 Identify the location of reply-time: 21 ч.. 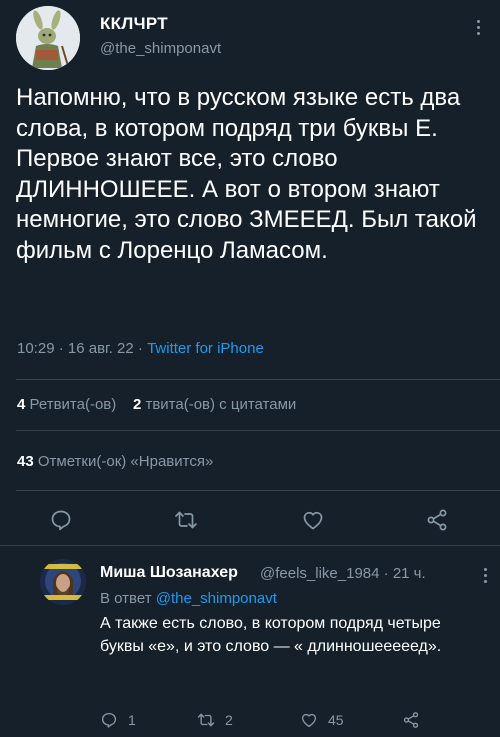
(409, 573).